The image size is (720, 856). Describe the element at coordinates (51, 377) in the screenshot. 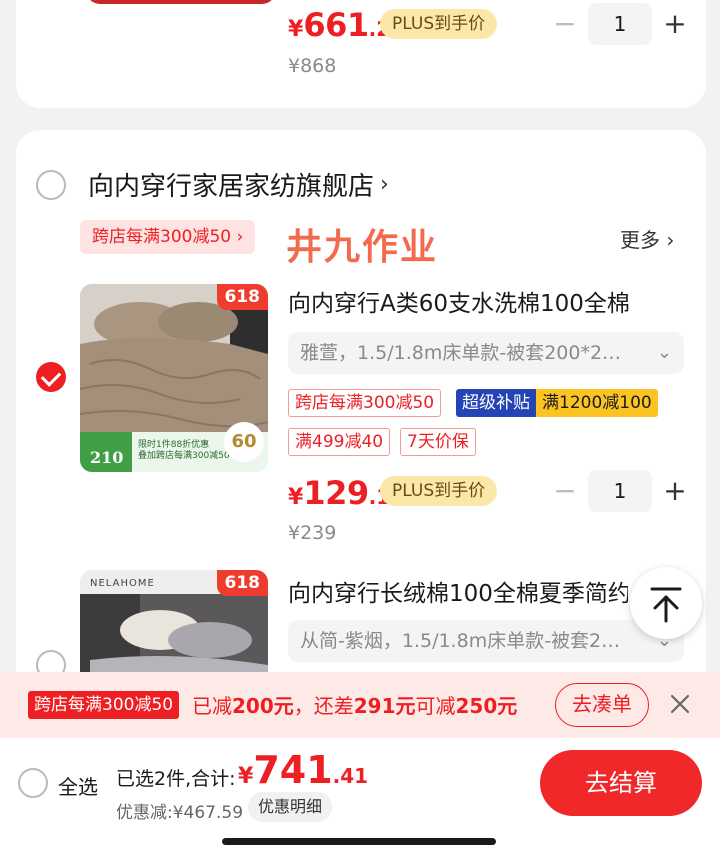

I see `item-select-radio` at that location.